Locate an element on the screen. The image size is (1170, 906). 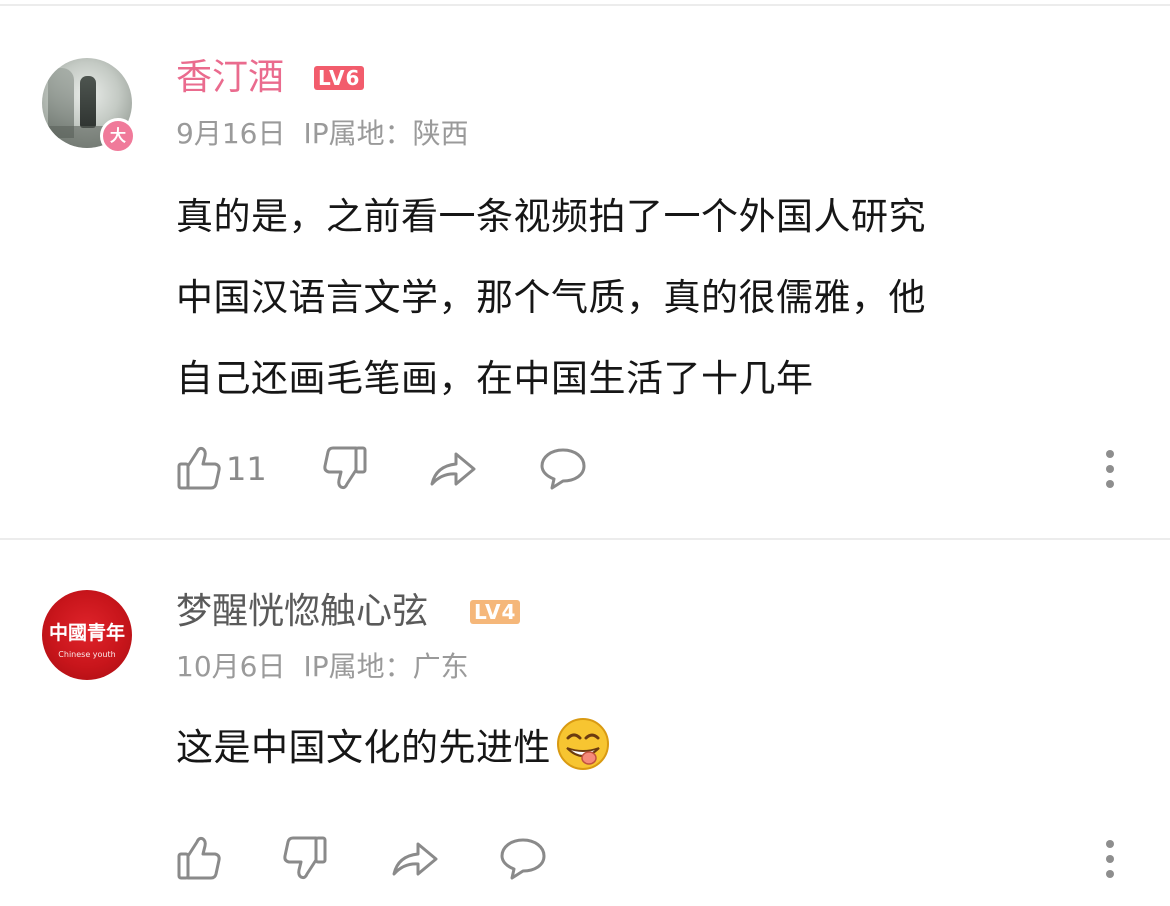
like-count: 11 is located at coordinates (246, 469).